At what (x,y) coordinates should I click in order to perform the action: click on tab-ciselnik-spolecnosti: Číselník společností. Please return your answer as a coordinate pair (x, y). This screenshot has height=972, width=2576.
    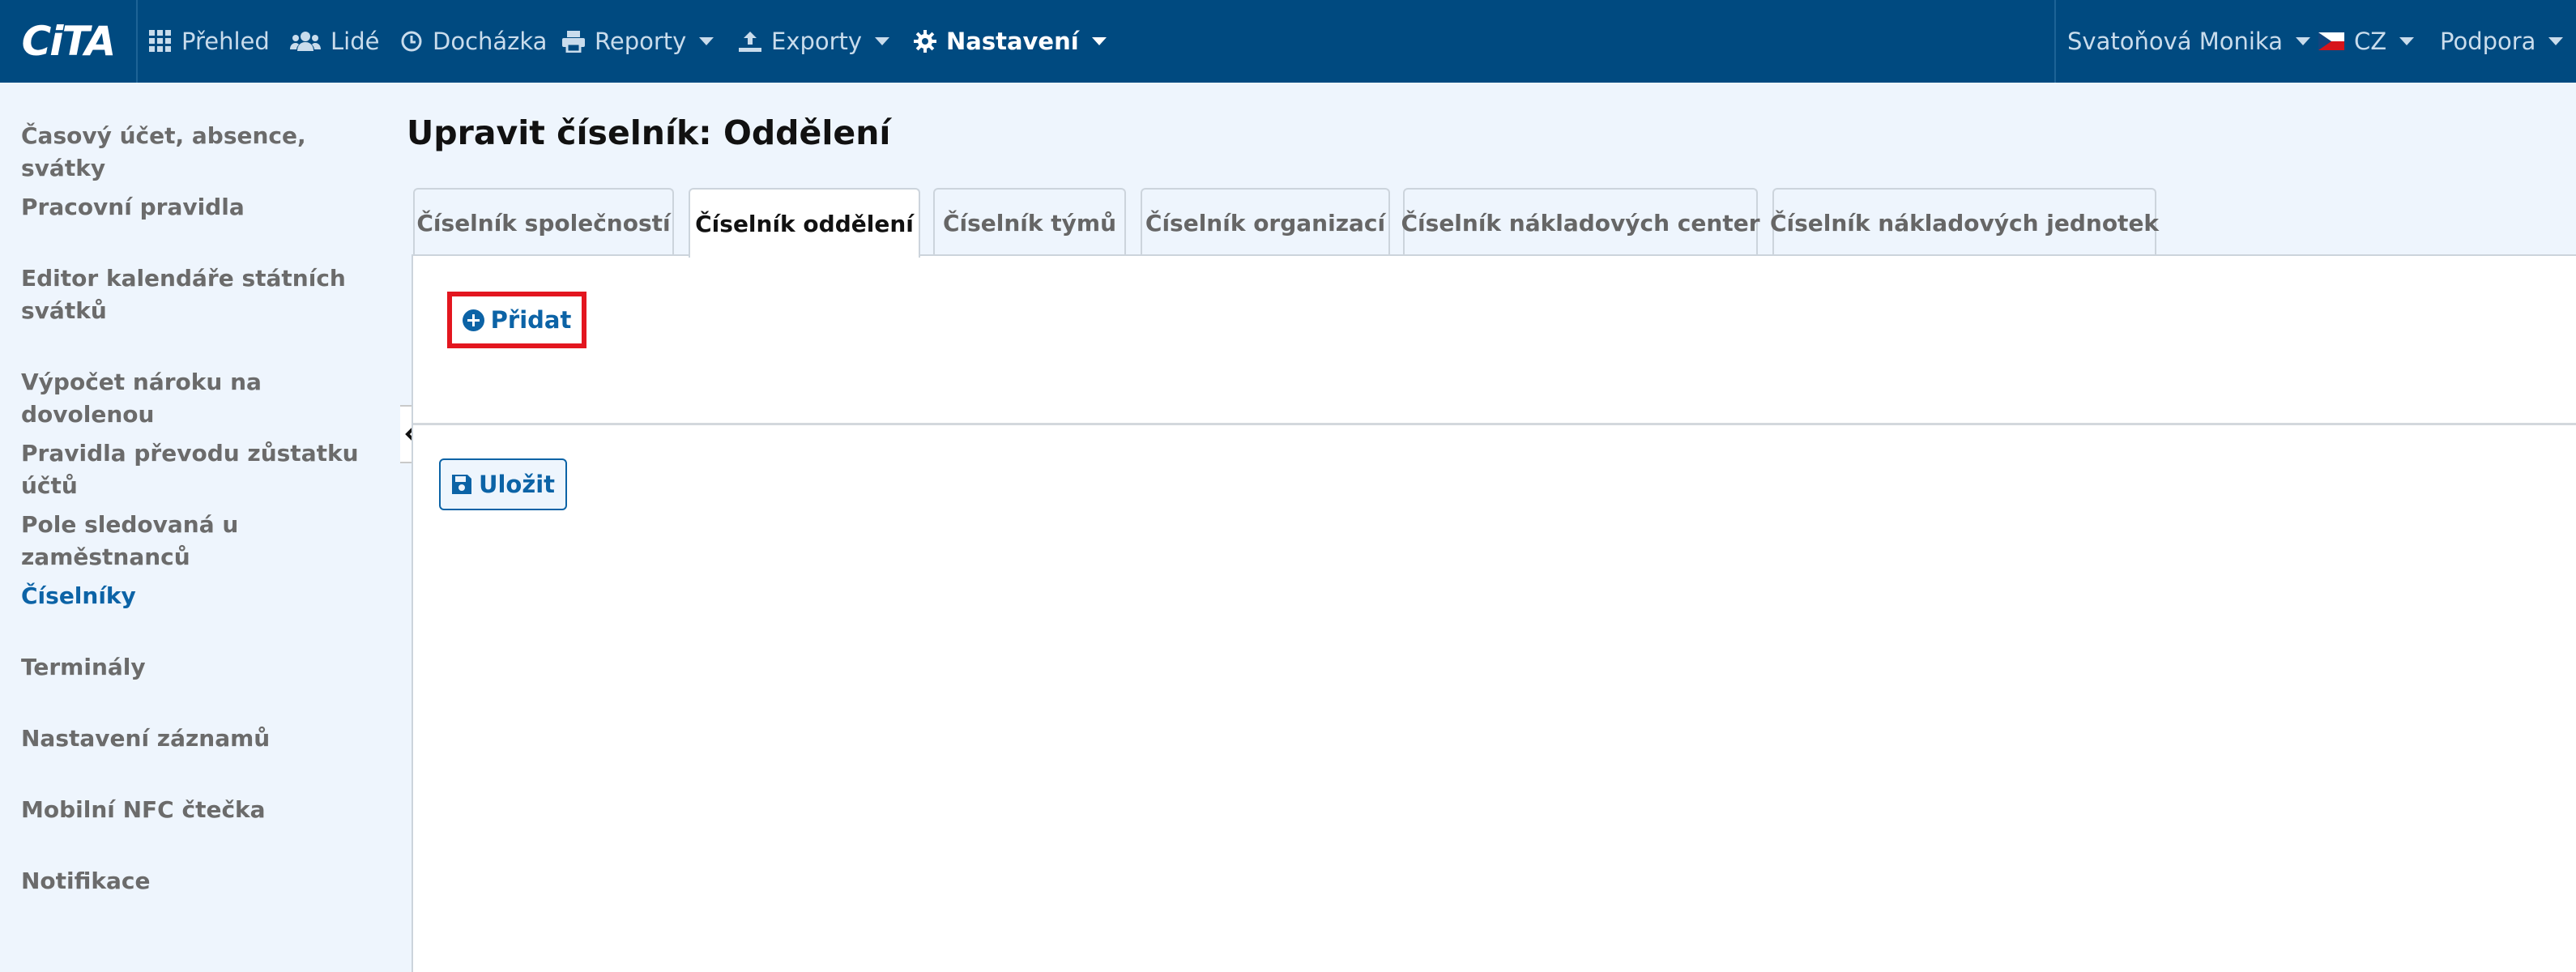
    Looking at the image, I should click on (543, 222).